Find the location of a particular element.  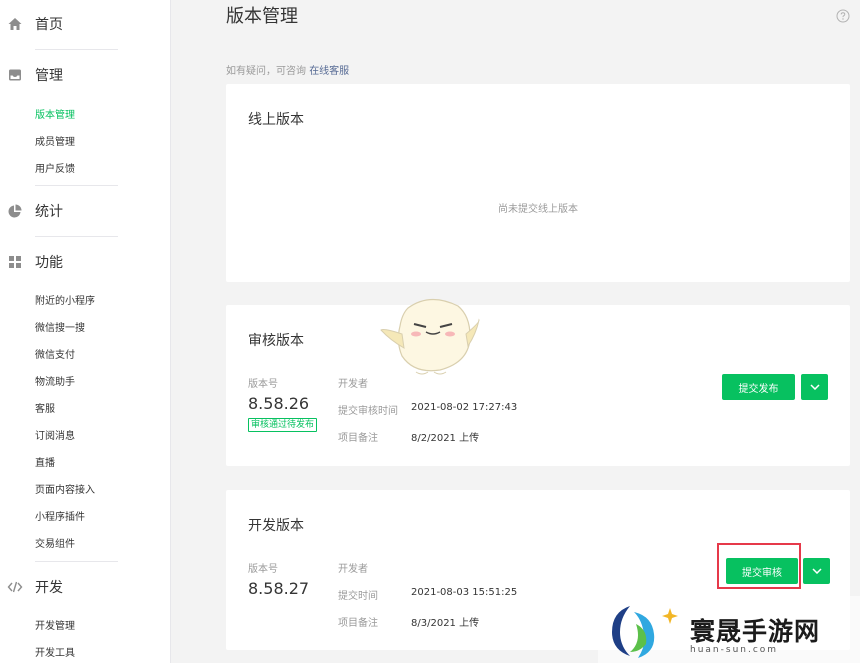

review-version-label: 版本号 is located at coordinates (263, 384).